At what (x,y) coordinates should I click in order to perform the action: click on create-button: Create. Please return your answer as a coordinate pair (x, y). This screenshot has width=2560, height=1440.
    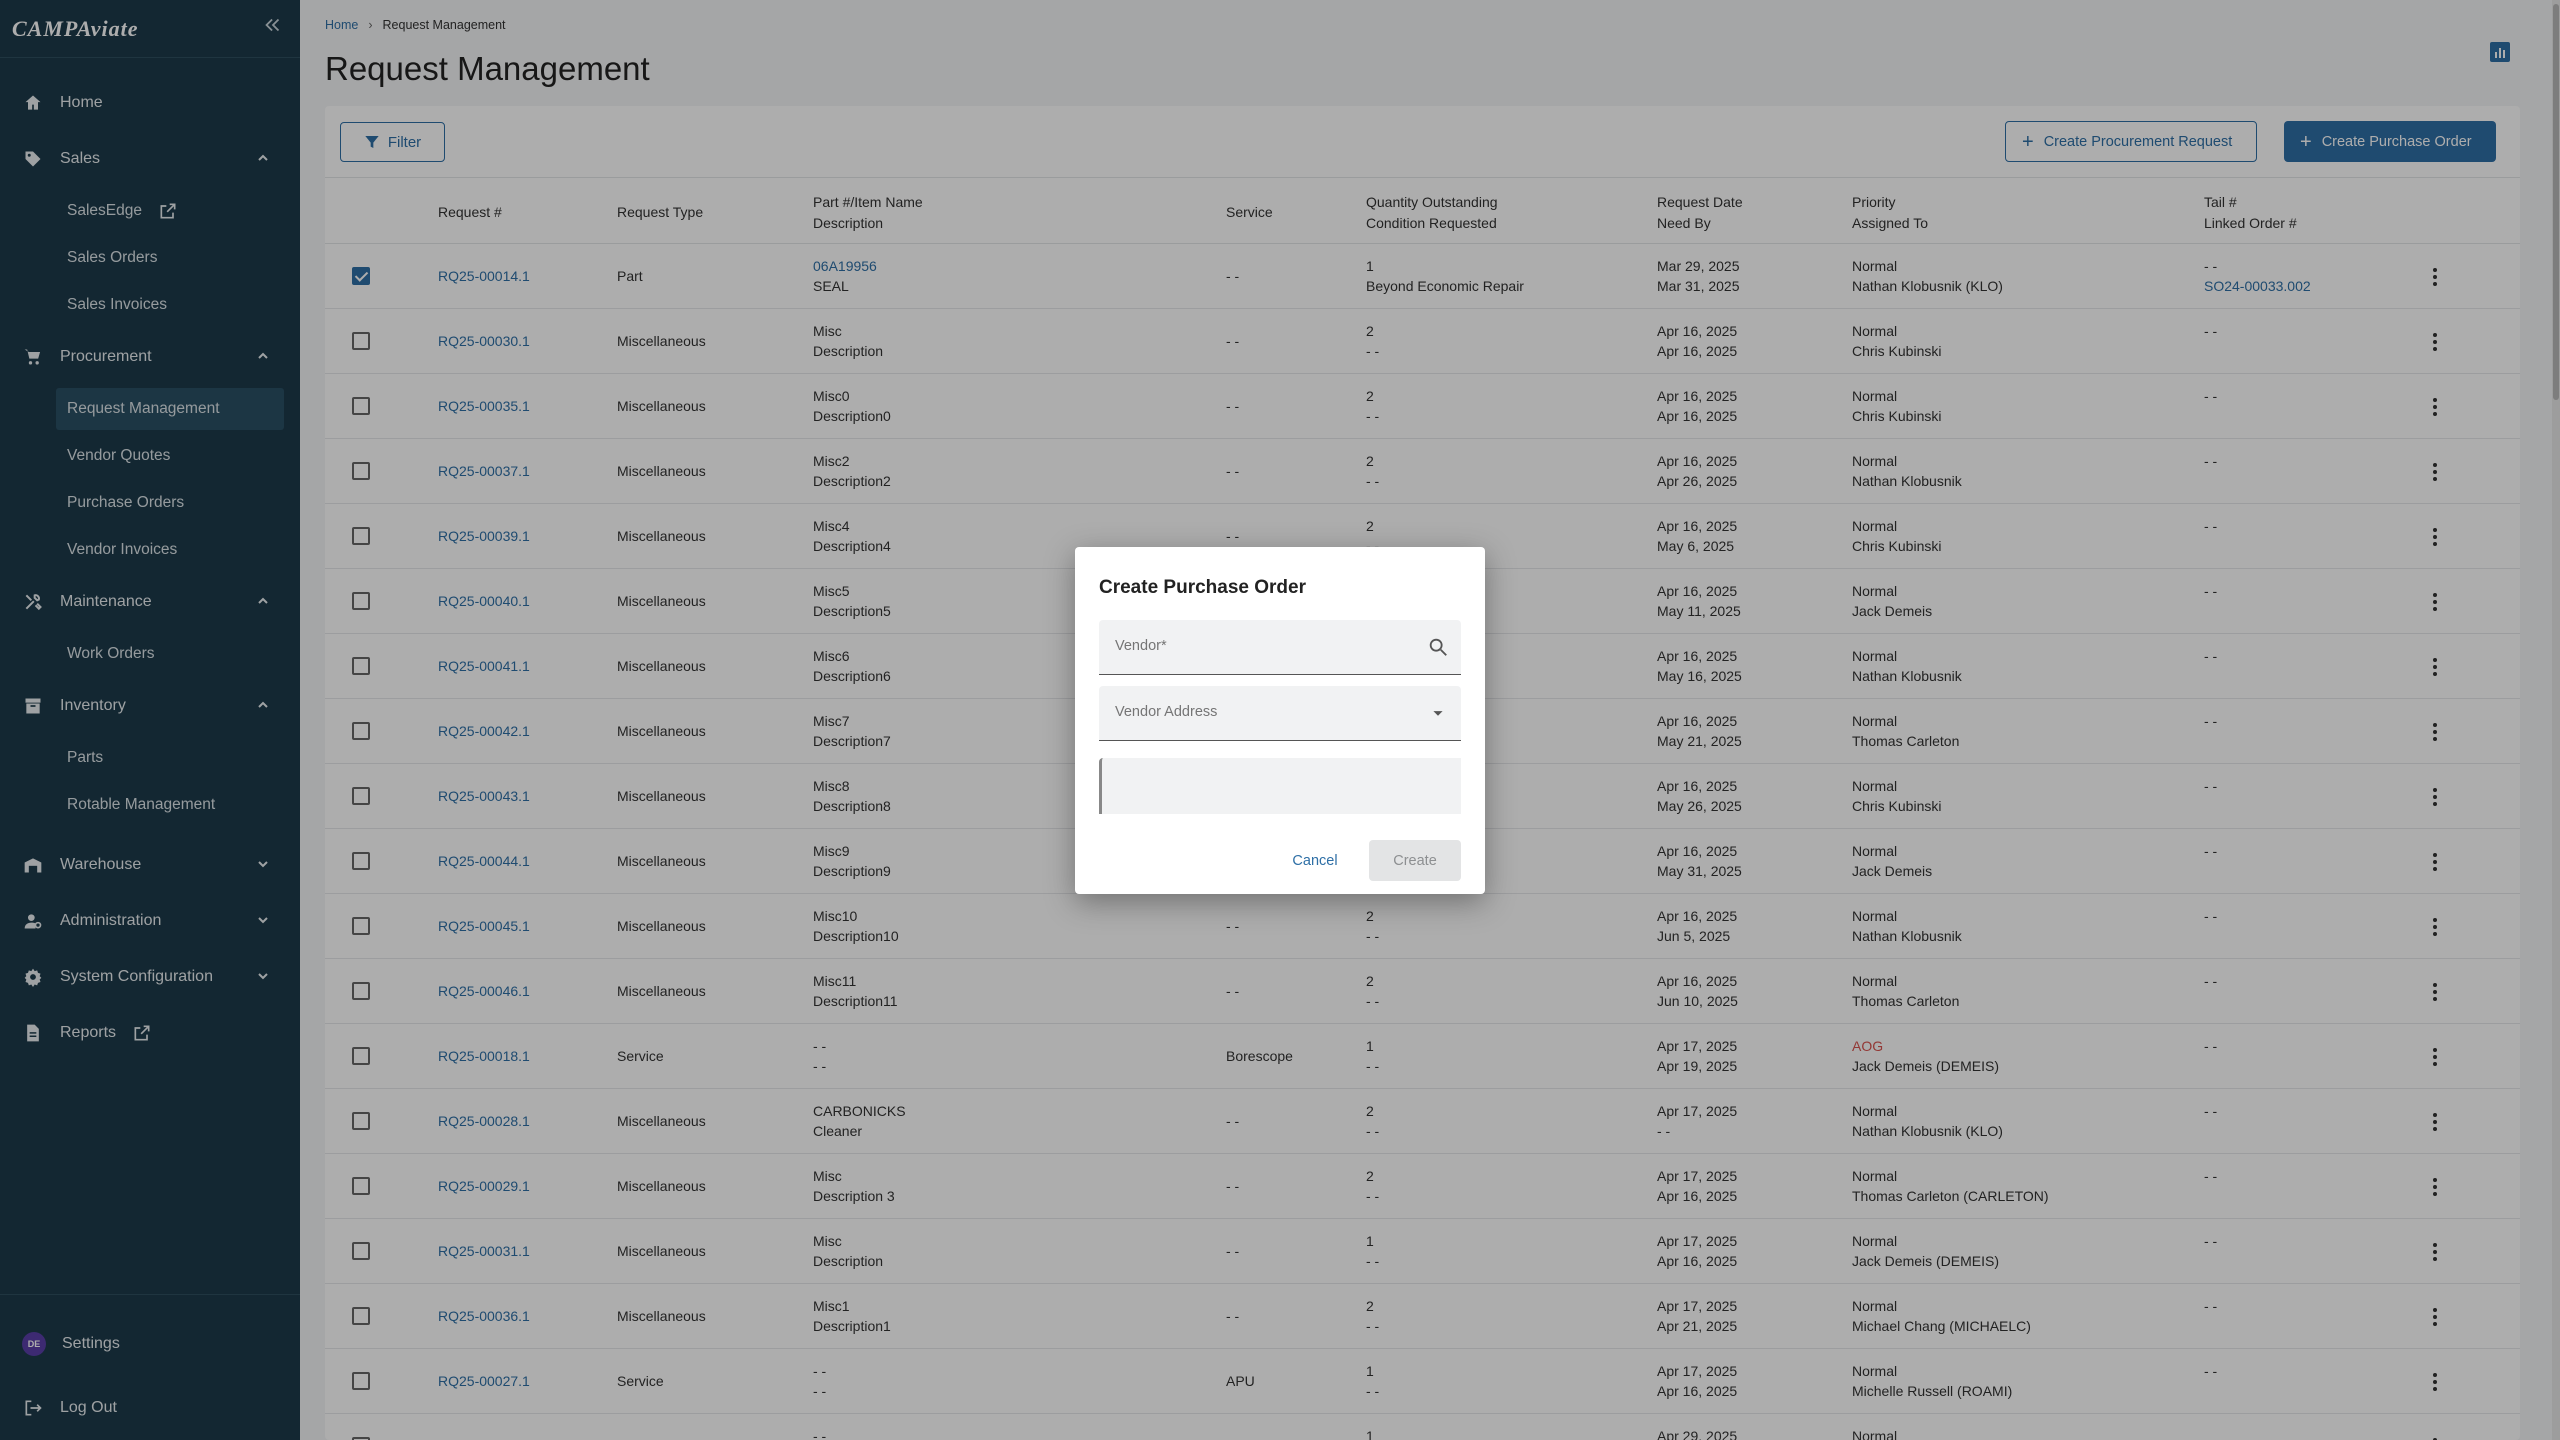
    Looking at the image, I should click on (1415, 860).